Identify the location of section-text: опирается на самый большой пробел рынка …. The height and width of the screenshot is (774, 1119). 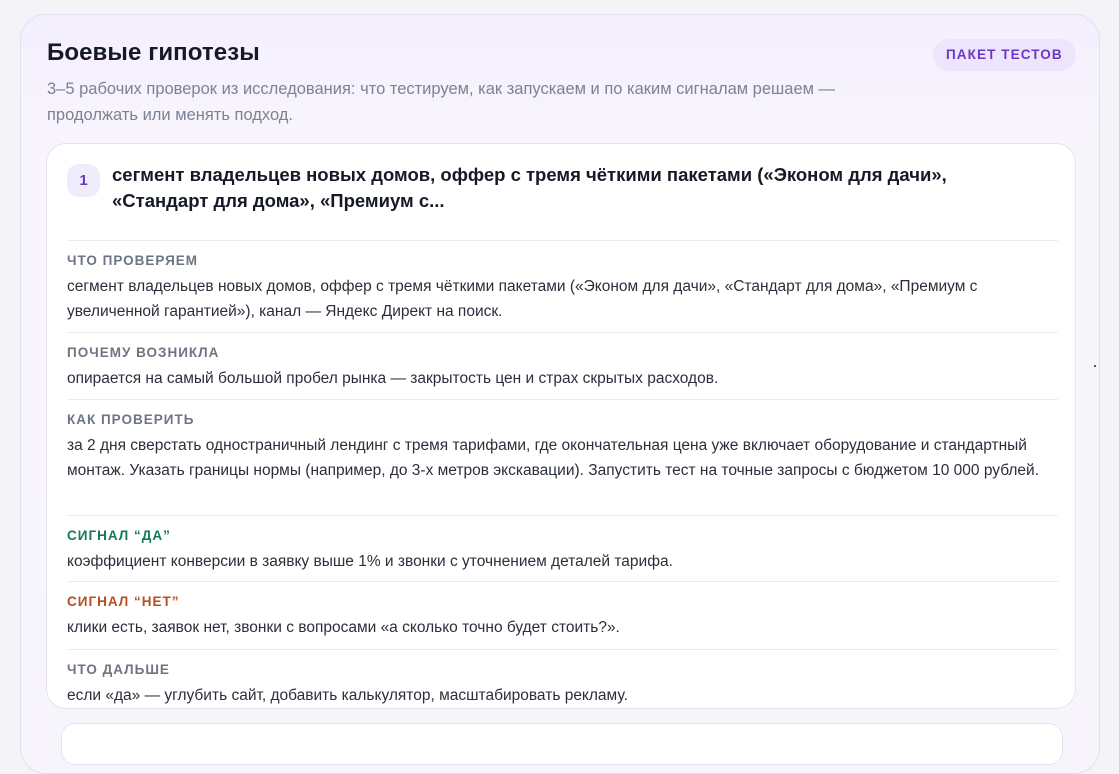
(393, 378).